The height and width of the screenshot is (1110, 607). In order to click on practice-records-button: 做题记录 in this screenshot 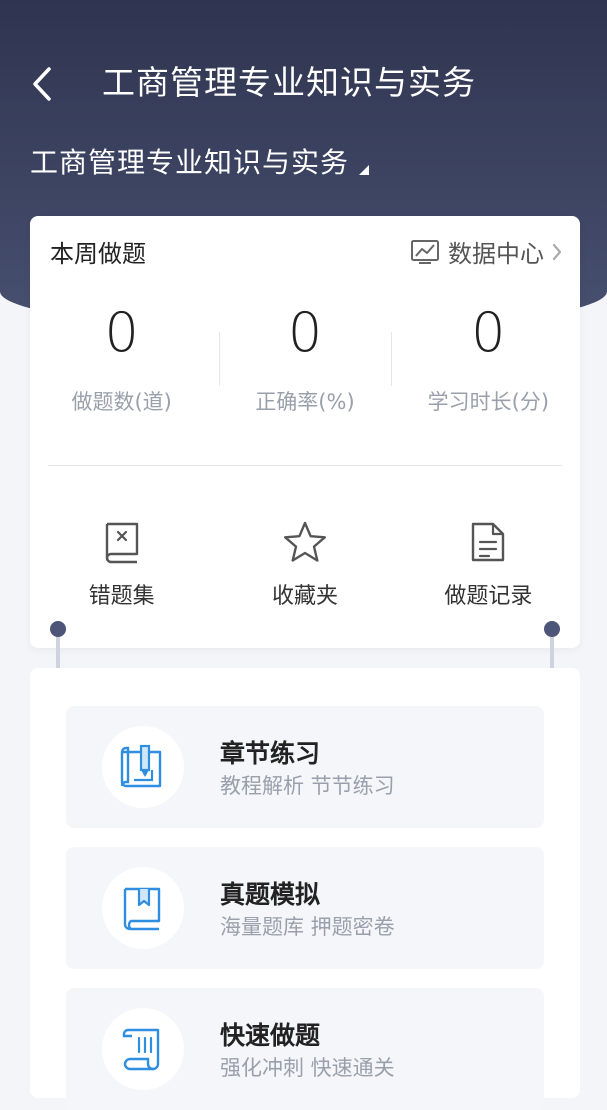, I will do `click(488, 566)`.